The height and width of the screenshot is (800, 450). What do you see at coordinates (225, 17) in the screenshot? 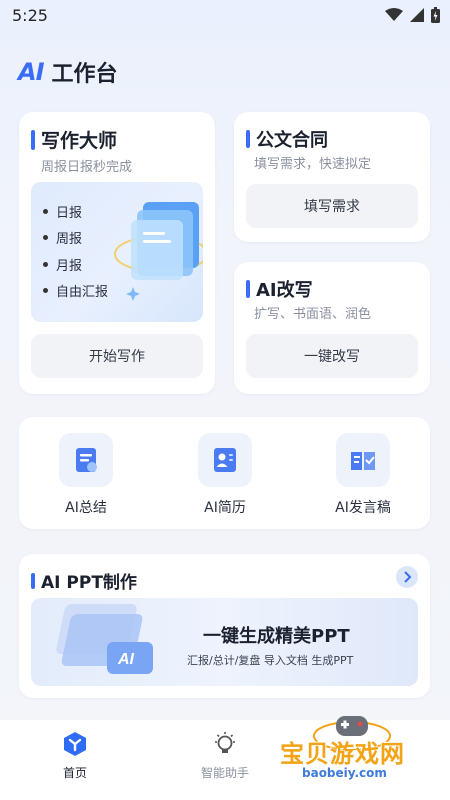
I see `status-bar: 5:25` at bounding box center [225, 17].